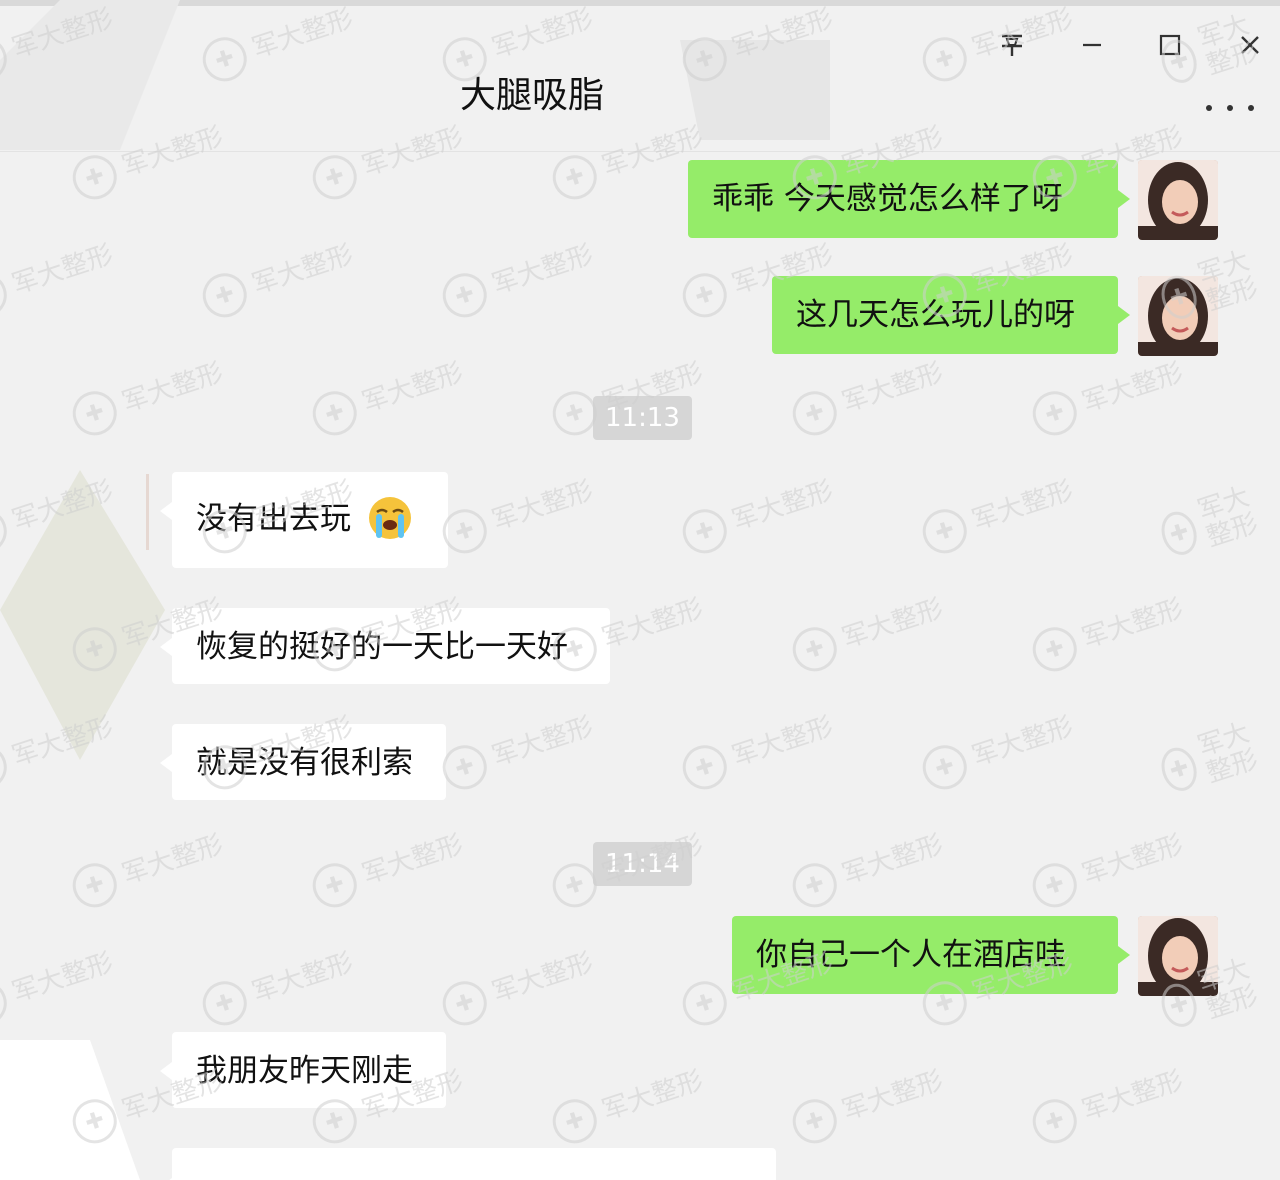 The height and width of the screenshot is (1180, 1280). Describe the element at coordinates (273, 519) in the screenshot. I see `message-text: 没有出去玩` at that location.